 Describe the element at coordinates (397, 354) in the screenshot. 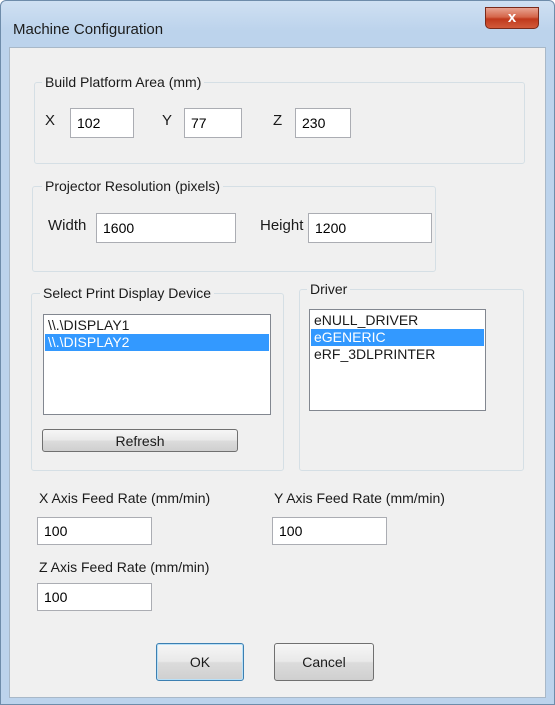

I see `list-item: eRF_3DLPRINTER` at that location.